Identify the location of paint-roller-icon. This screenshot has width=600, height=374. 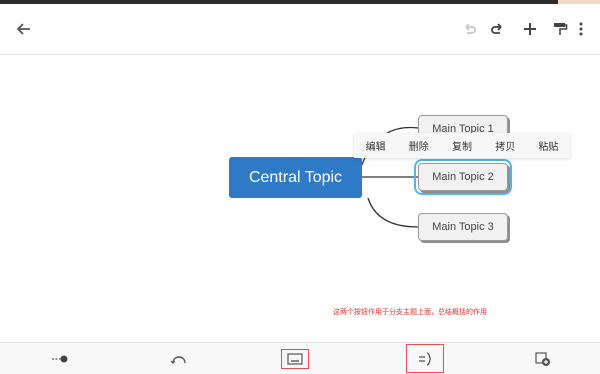
(561, 29).